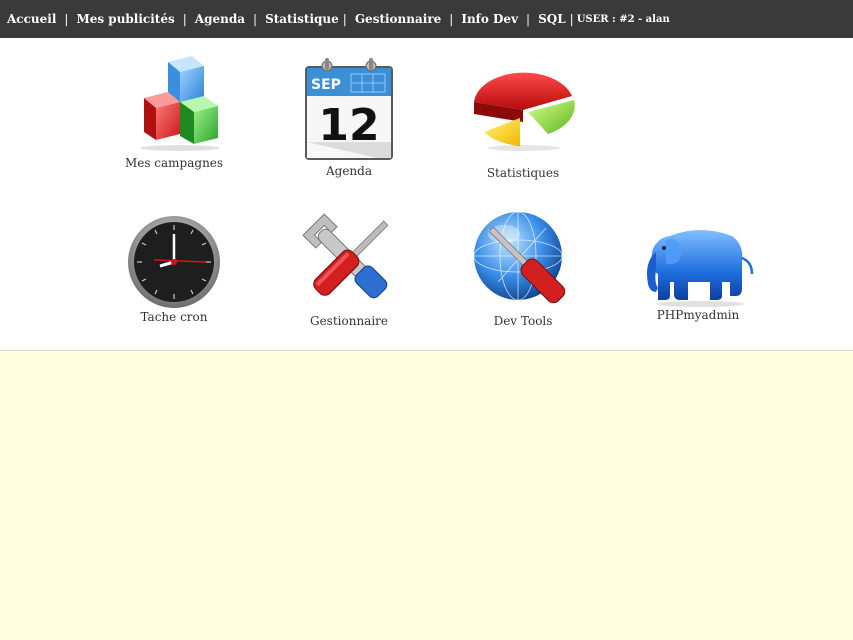  What do you see at coordinates (700, 268) in the screenshot?
I see `elephant-icon` at bounding box center [700, 268].